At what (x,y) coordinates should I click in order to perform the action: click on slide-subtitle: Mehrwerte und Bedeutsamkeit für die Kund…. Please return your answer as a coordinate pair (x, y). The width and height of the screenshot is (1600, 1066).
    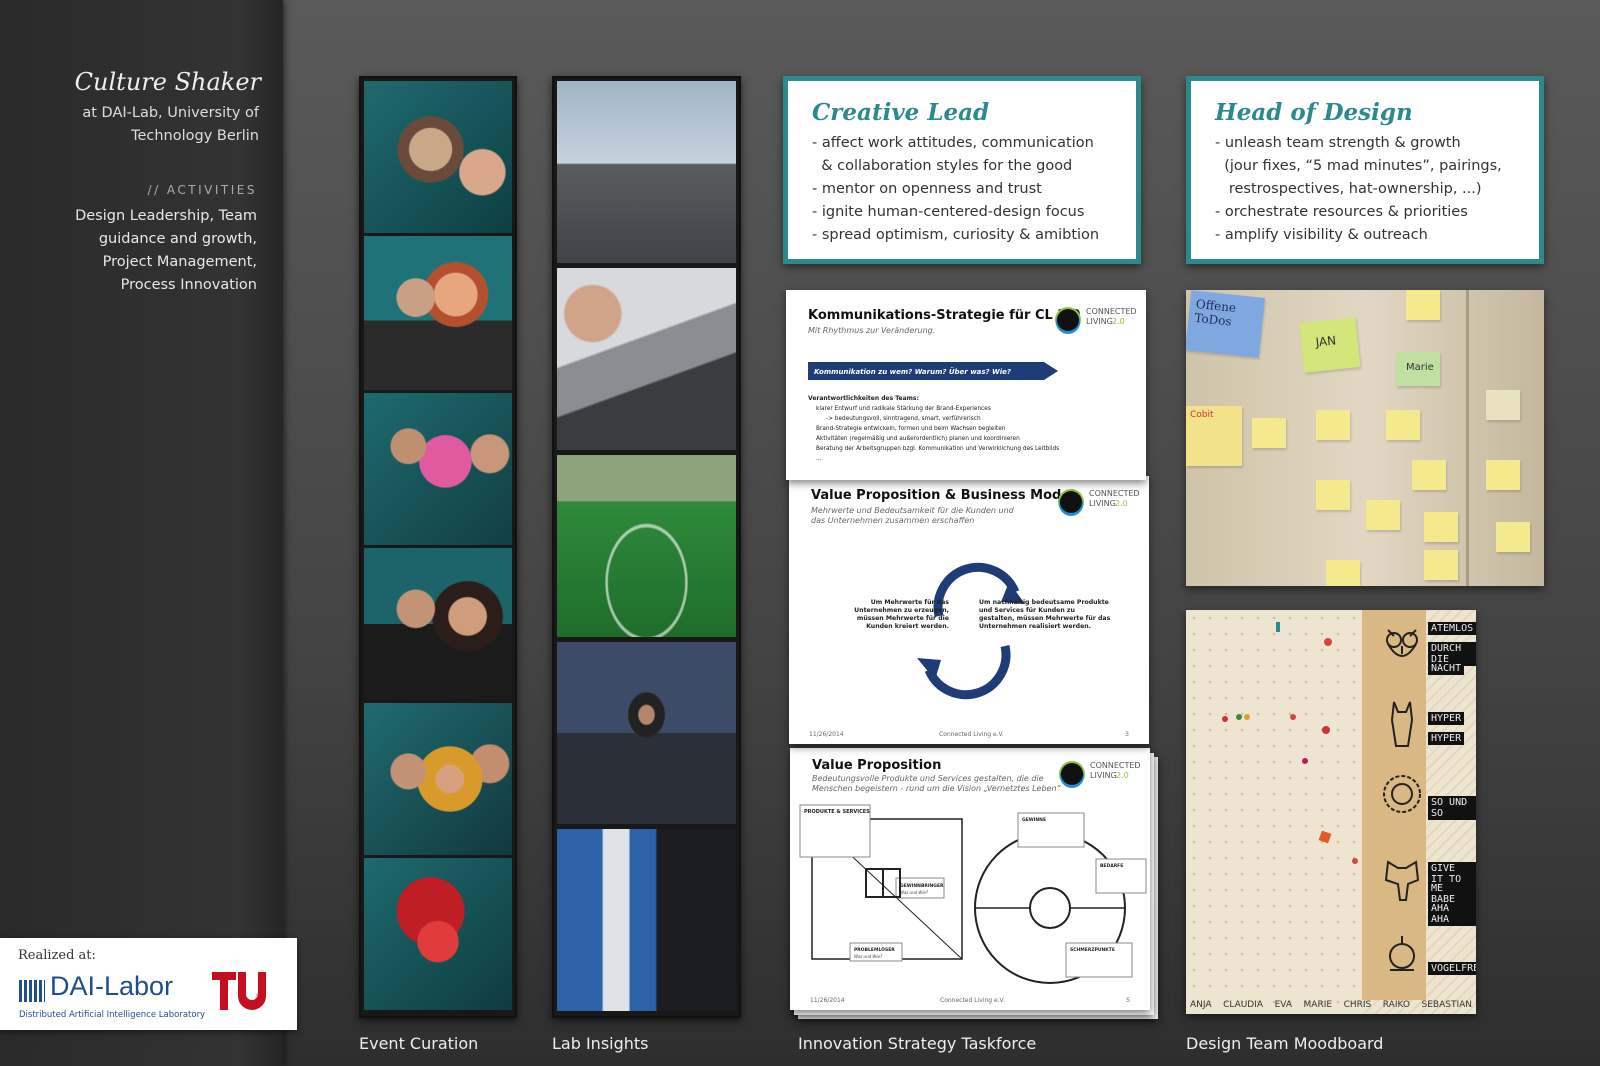
    Looking at the image, I should click on (912, 516).